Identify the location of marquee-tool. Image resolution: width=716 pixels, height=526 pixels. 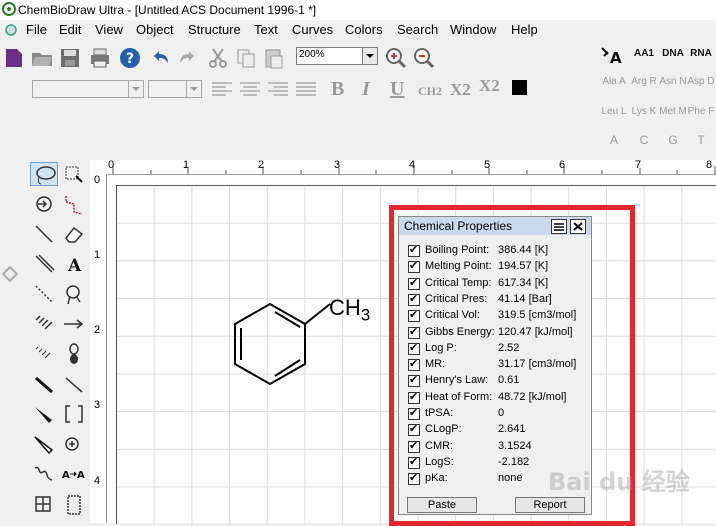
(74, 174).